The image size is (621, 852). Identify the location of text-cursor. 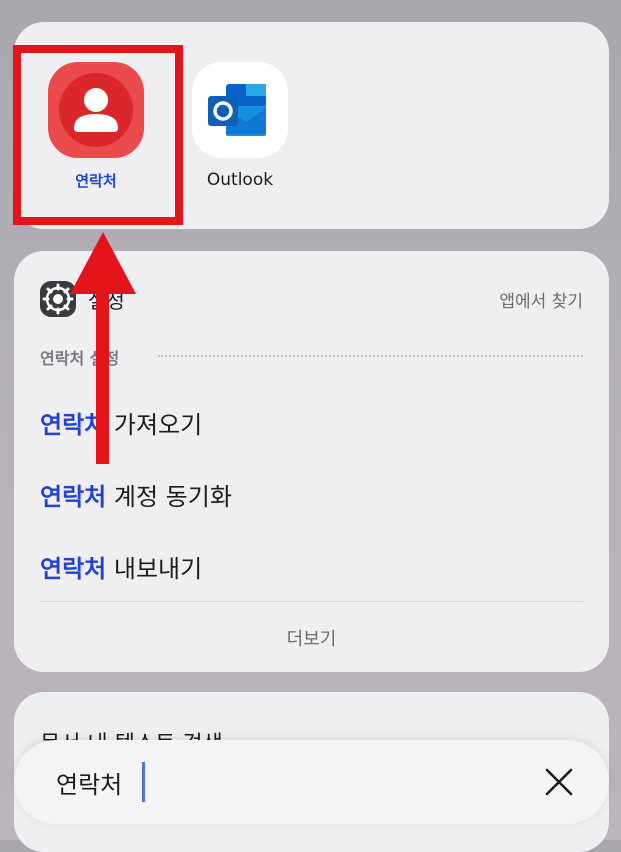
(143, 782).